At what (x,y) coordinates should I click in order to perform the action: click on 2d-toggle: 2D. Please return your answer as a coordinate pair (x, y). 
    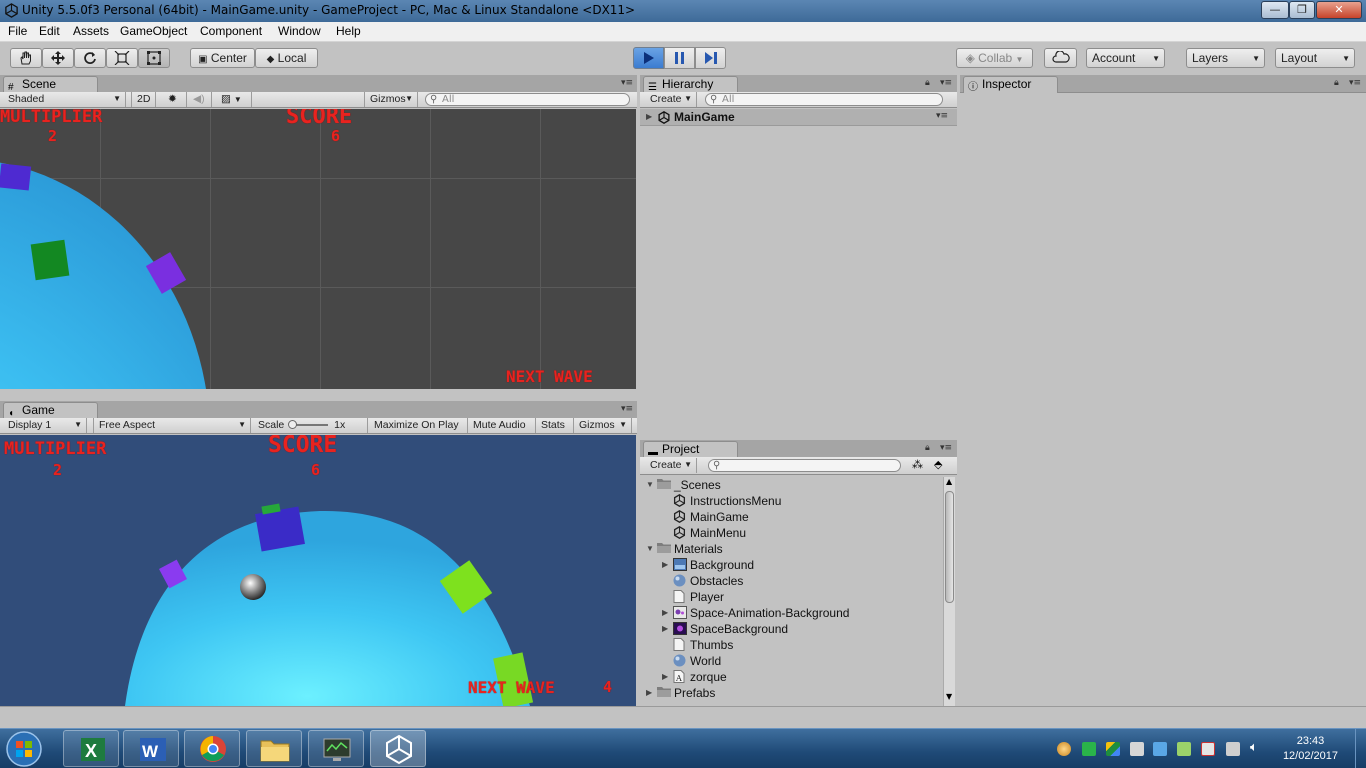
    Looking at the image, I should click on (143, 99).